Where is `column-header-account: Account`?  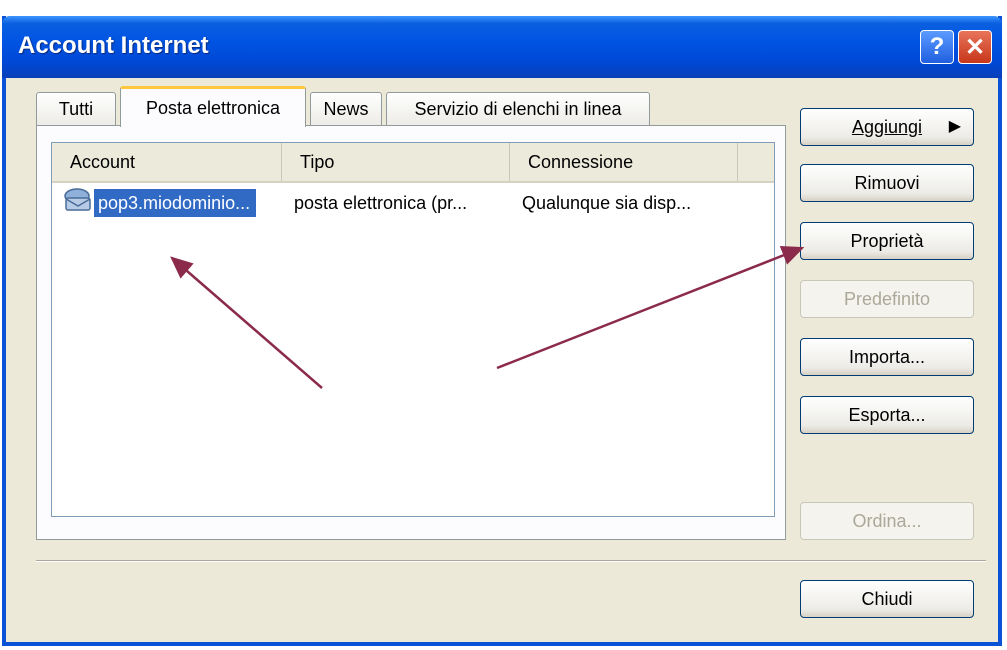 column-header-account: Account is located at coordinates (167, 162).